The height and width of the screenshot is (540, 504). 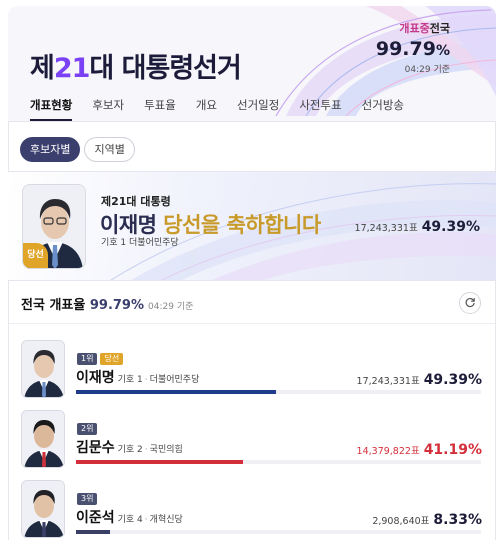 I want to click on tab-count-status: 개표현황, so click(x=51, y=108).